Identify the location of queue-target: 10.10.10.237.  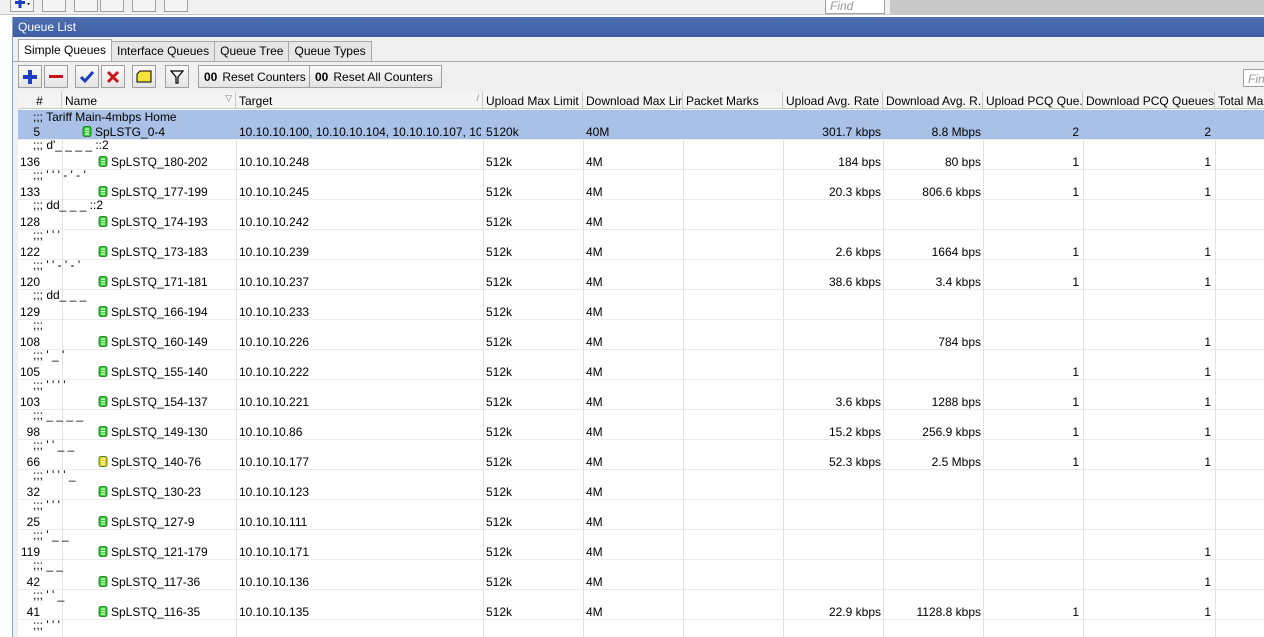
(360, 282).